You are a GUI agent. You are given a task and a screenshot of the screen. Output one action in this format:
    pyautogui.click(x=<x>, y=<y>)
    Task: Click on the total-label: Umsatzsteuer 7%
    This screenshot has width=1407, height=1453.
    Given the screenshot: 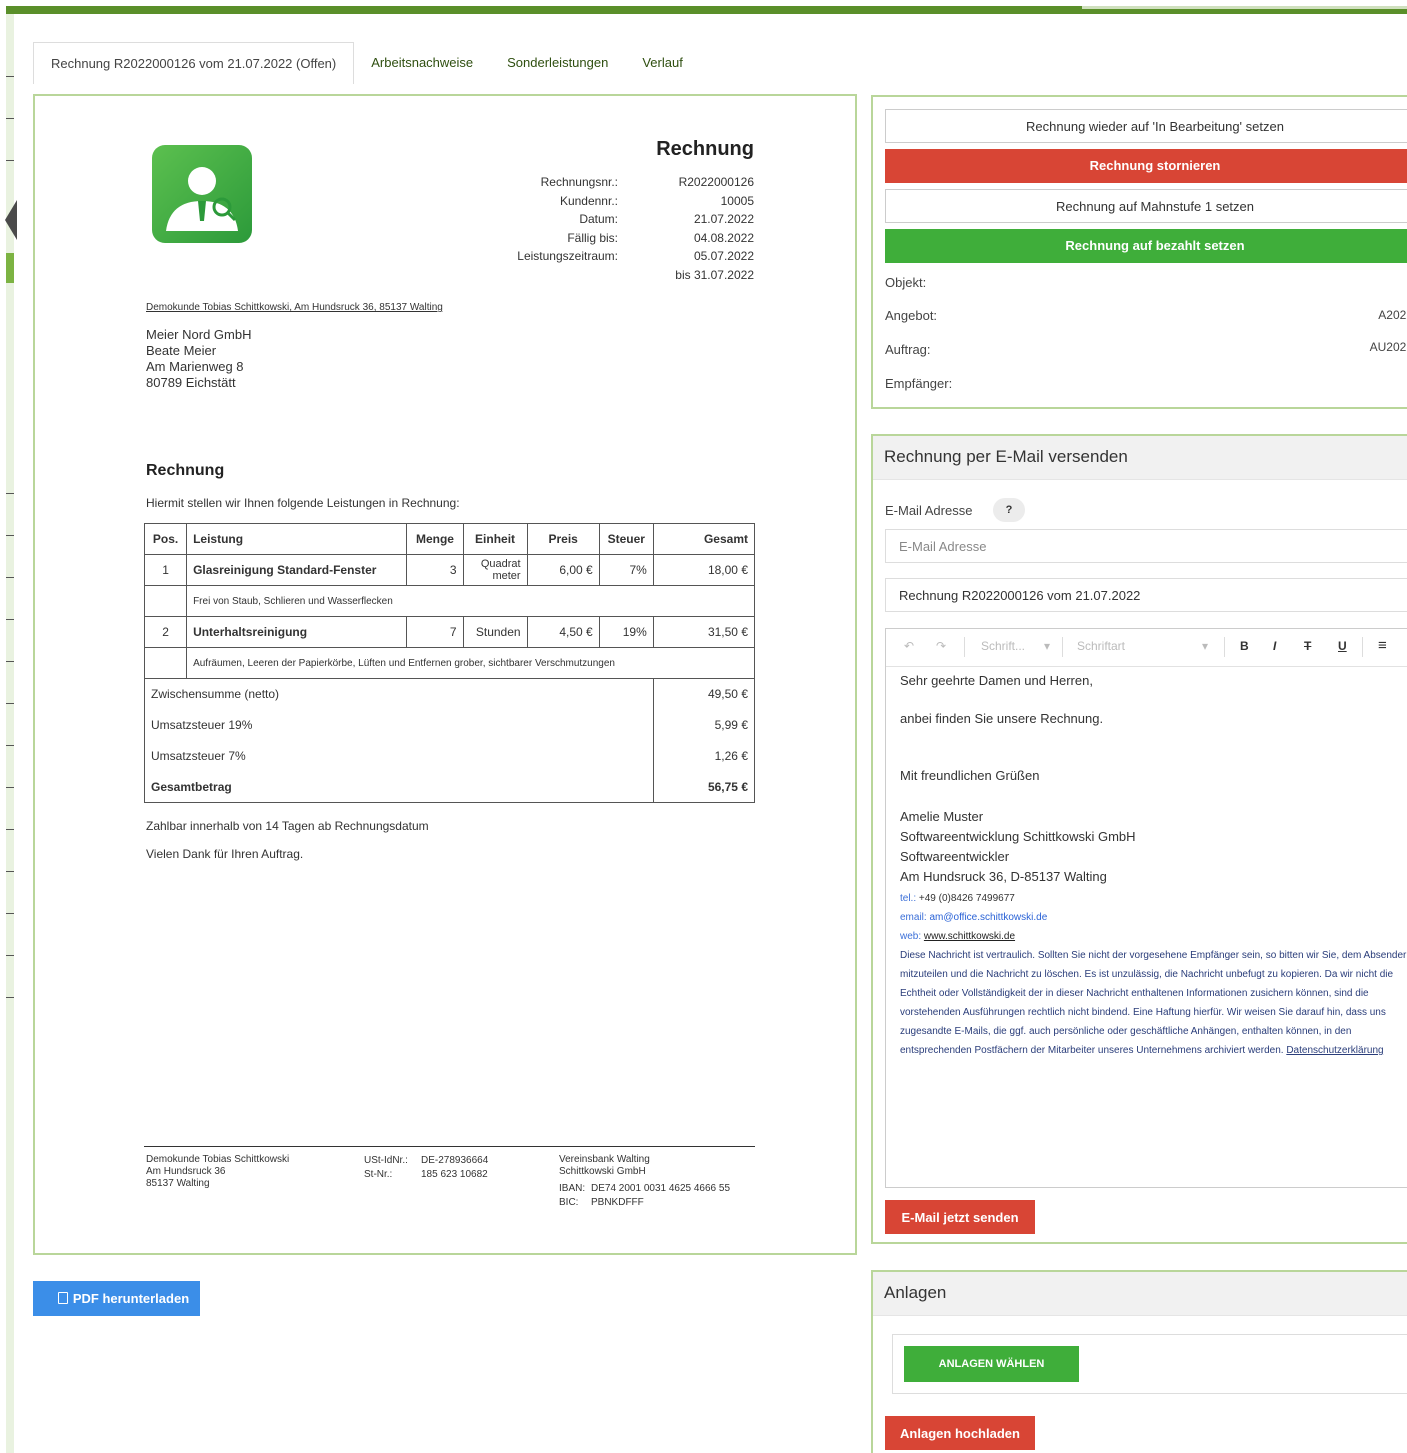 What is the action you would take?
    pyautogui.click(x=399, y=756)
    